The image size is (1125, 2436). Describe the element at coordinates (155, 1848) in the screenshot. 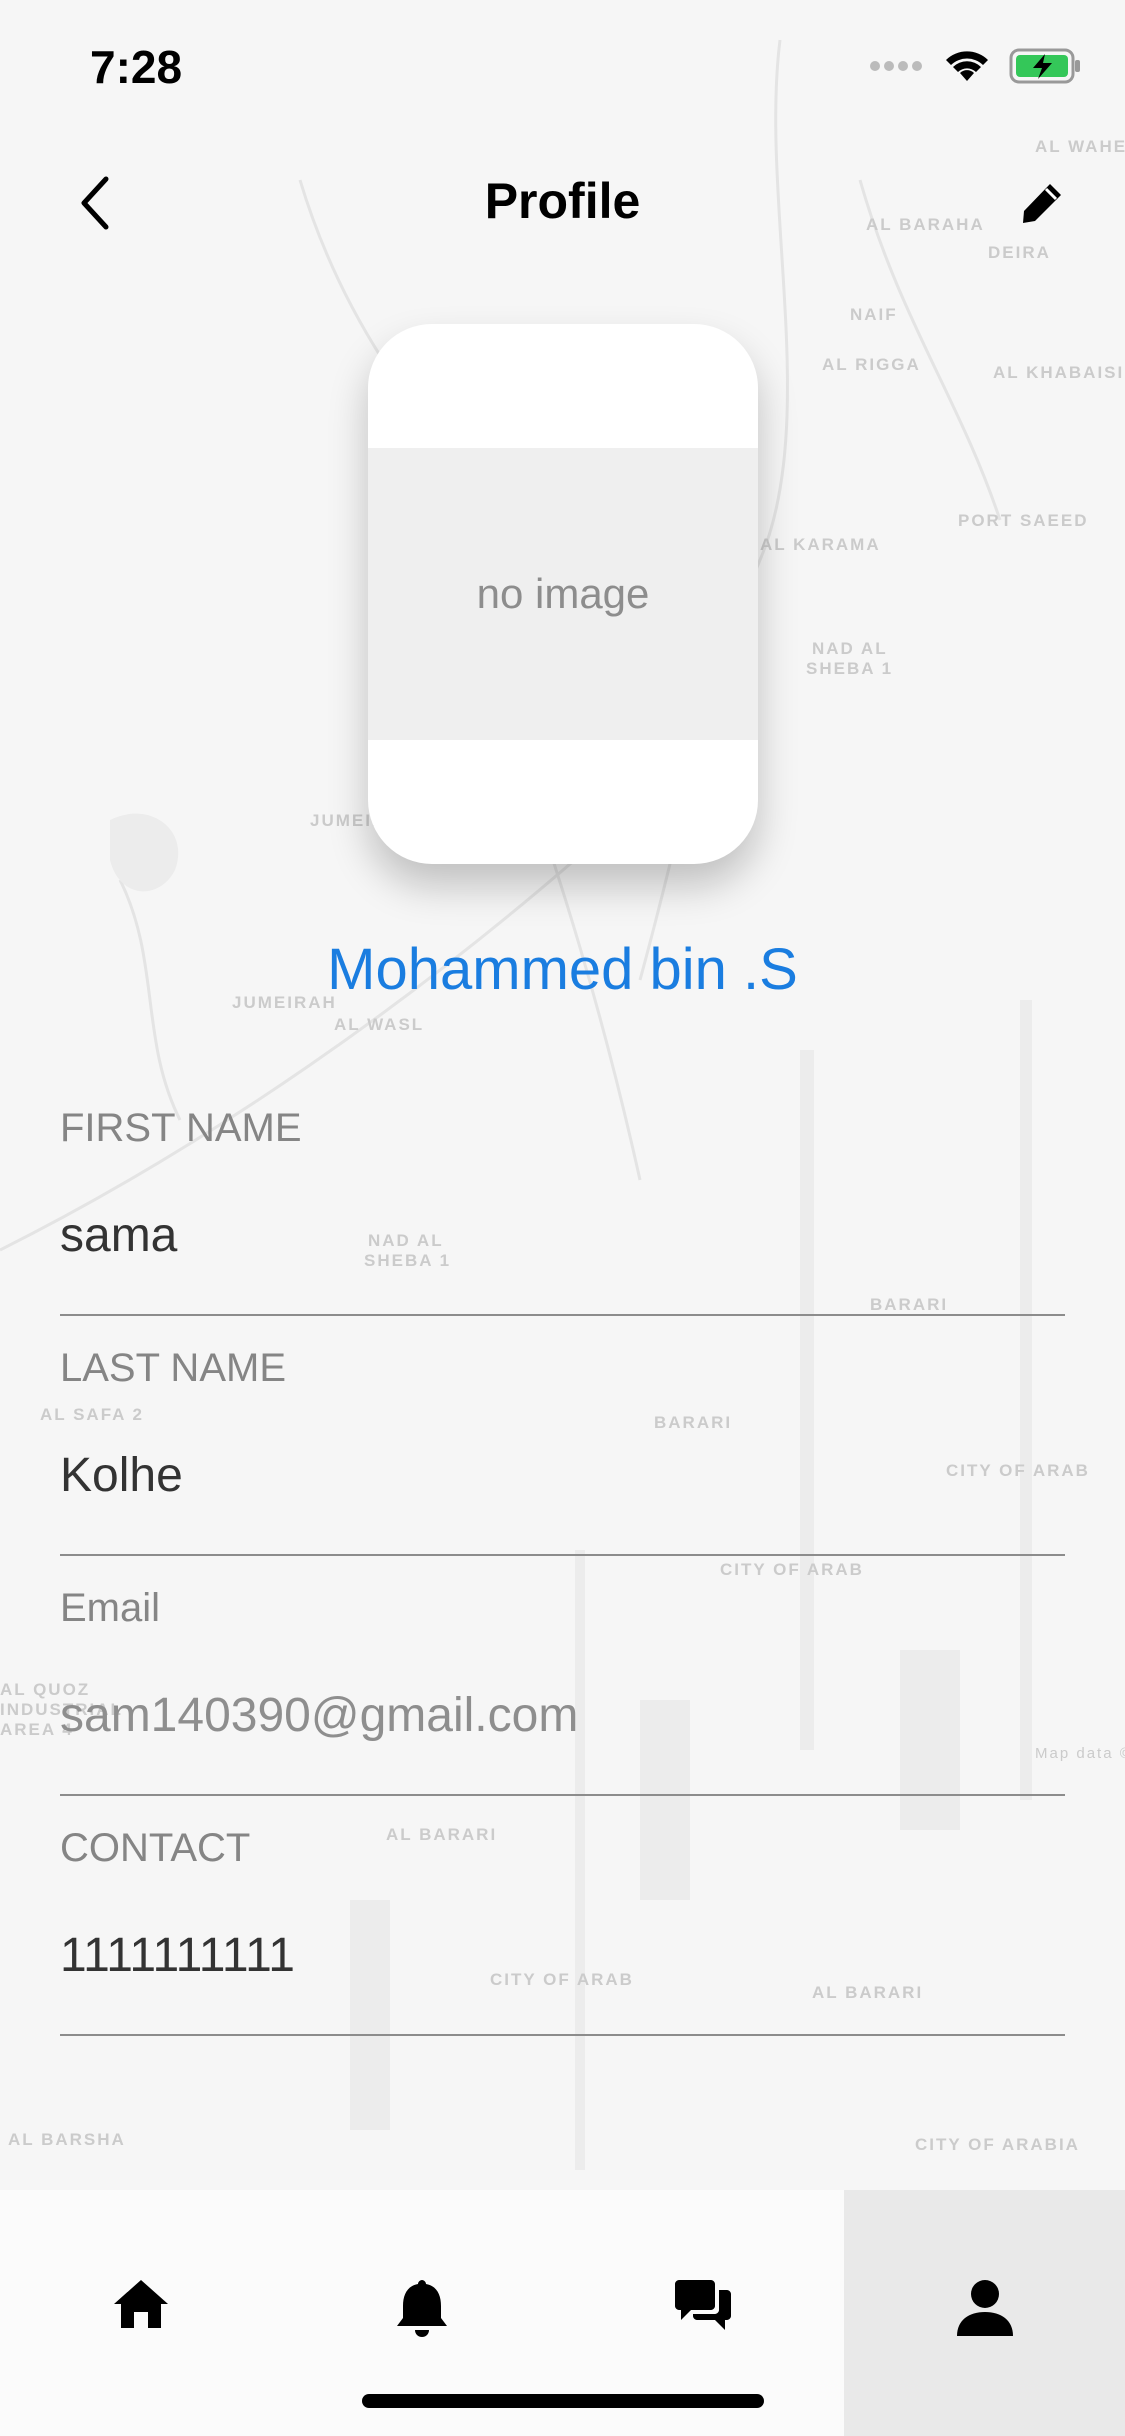

I see `contact-label: CONTACT` at that location.